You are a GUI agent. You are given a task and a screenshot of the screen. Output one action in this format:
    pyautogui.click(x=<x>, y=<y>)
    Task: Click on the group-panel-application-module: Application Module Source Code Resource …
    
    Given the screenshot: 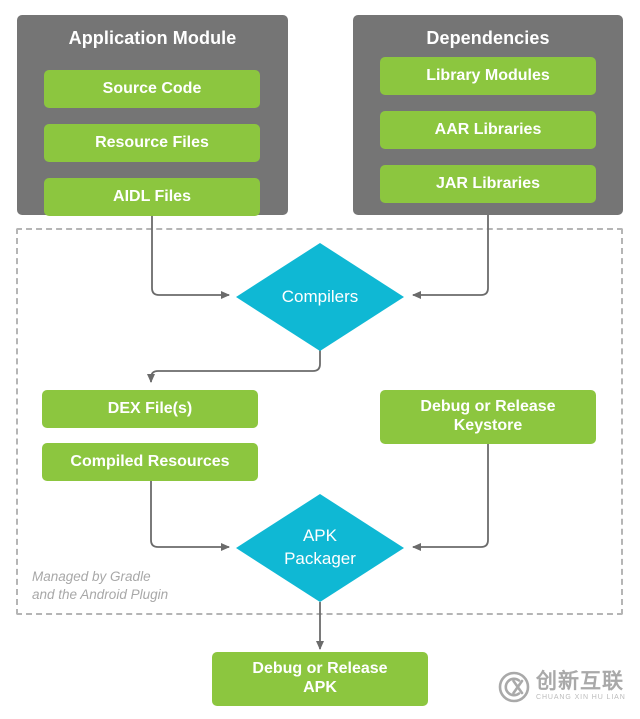 What is the action you would take?
    pyautogui.click(x=152, y=115)
    